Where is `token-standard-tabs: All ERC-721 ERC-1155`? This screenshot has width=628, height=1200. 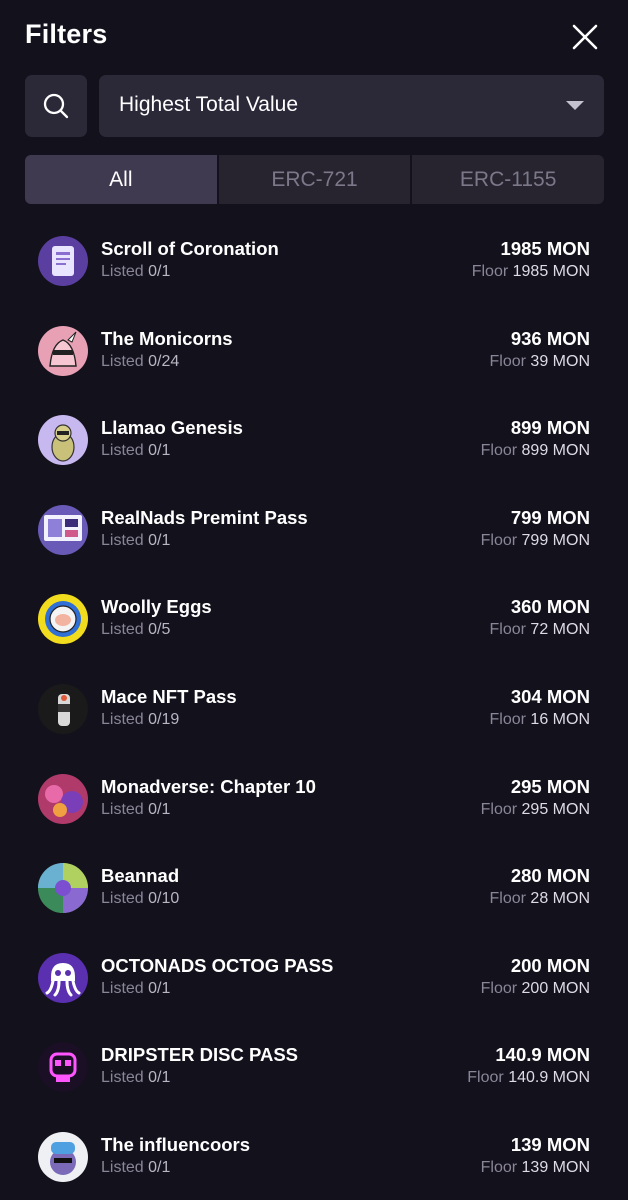
token-standard-tabs: All ERC-721 ERC-1155 is located at coordinates (314, 179).